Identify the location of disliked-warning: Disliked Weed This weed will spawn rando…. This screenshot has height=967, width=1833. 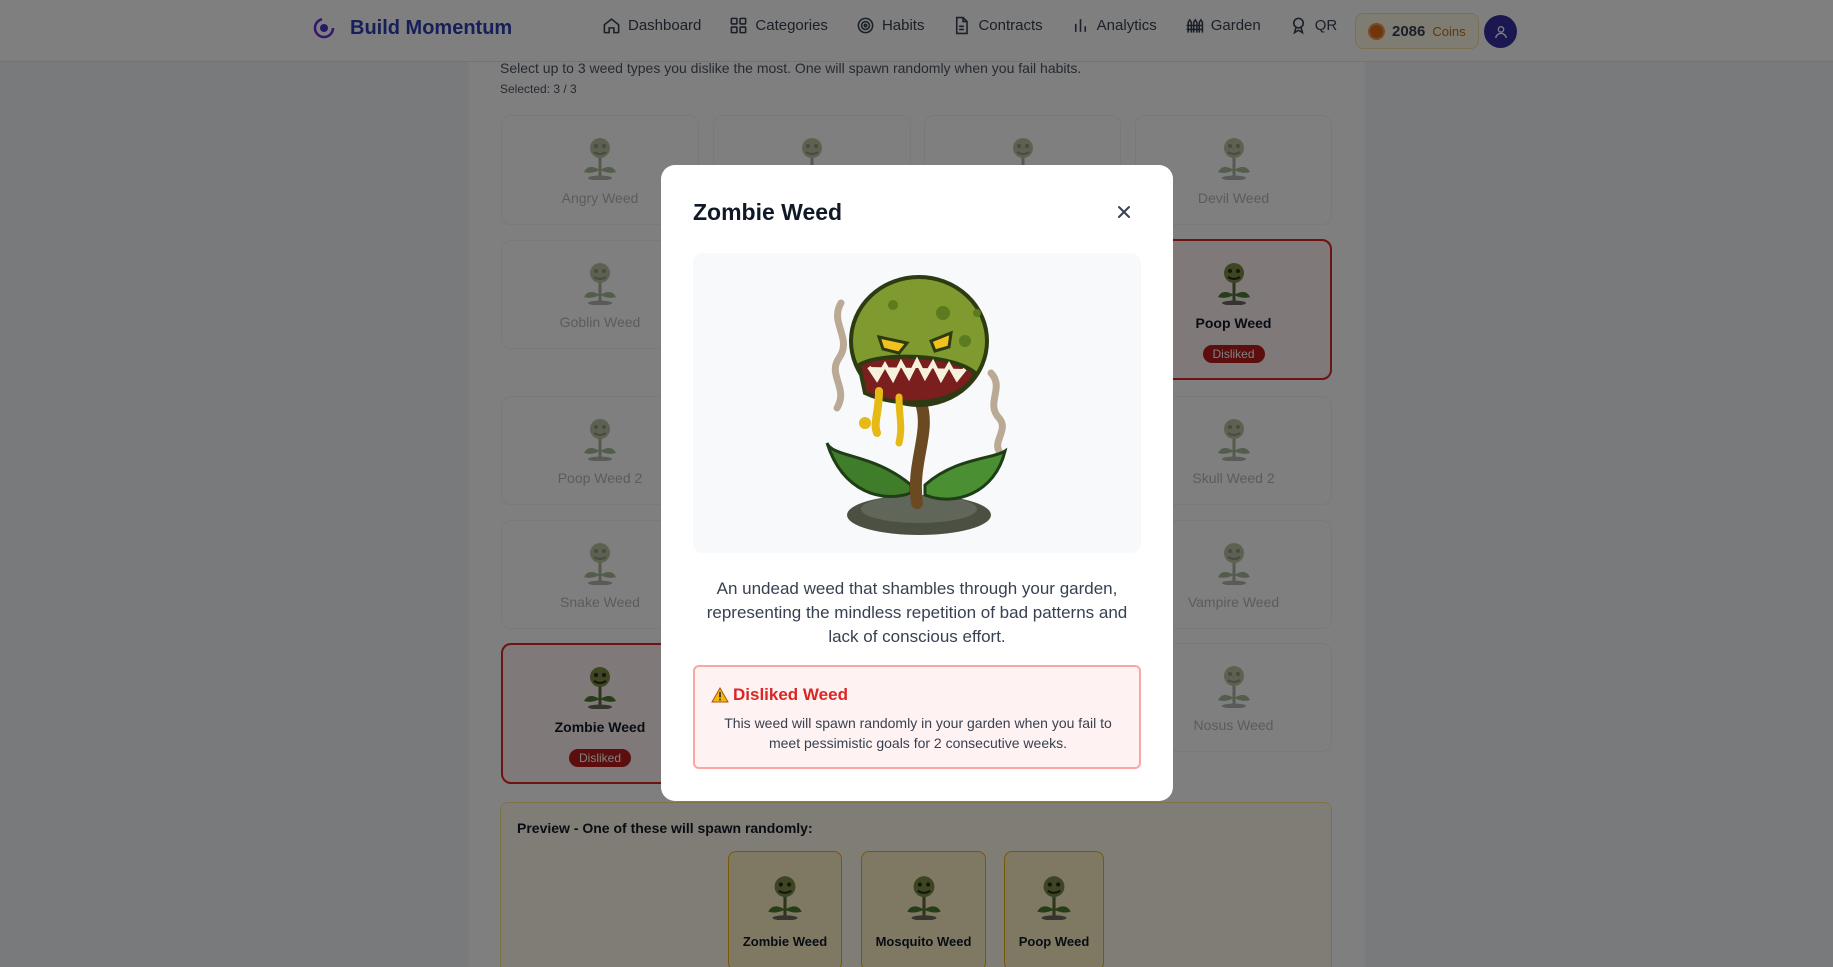
(917, 717).